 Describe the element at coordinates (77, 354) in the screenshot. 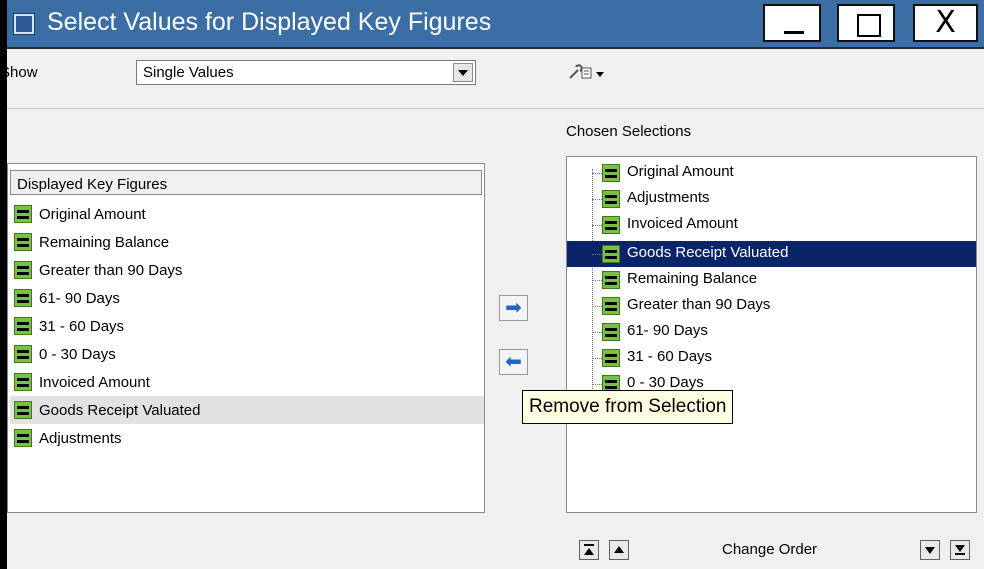

I see `list-item-label: 0 - 30 Days` at that location.